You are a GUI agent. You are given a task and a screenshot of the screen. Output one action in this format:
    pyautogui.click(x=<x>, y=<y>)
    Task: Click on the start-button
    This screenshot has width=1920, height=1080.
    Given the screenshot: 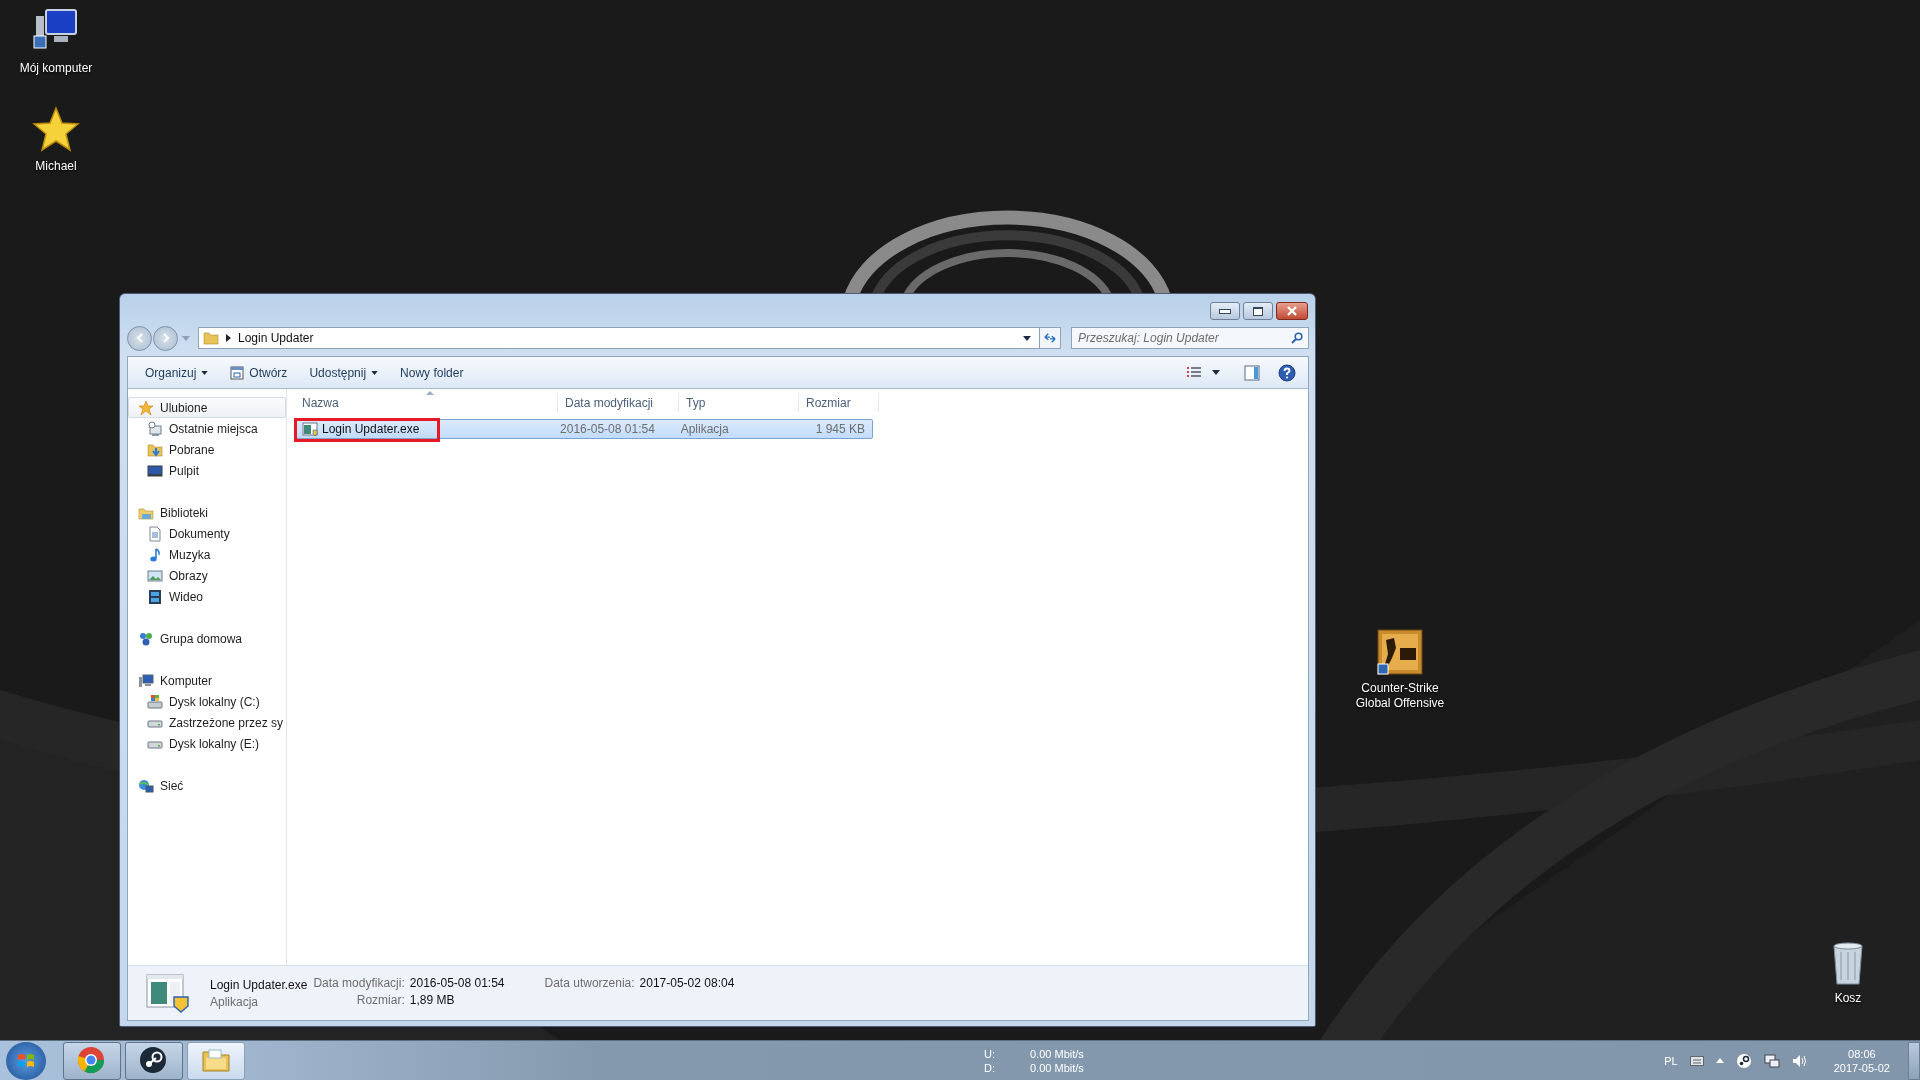 What is the action you would take?
    pyautogui.click(x=26, y=1060)
    